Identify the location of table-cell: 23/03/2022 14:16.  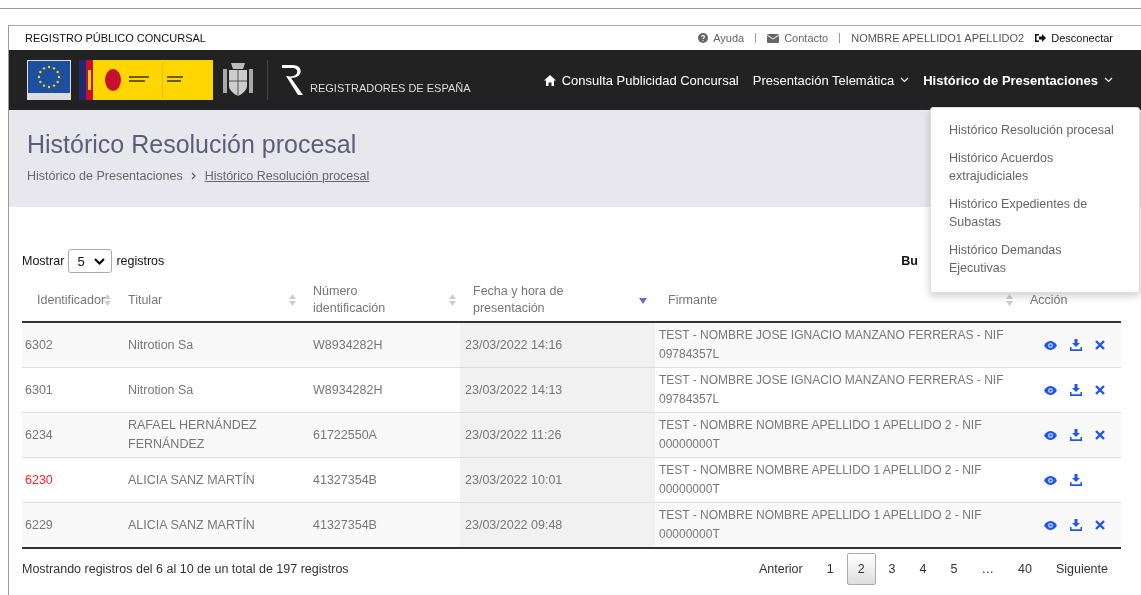
(557, 345).